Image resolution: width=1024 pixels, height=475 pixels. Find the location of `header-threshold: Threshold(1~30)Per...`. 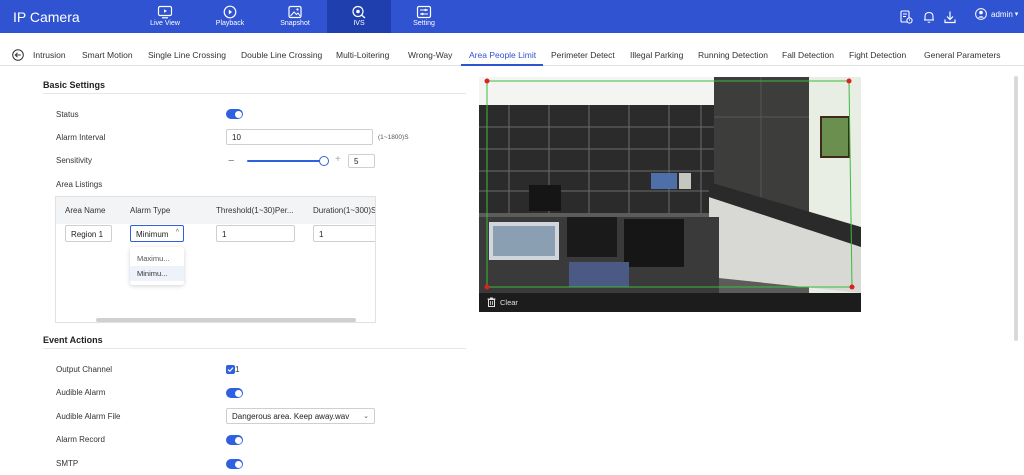

header-threshold: Threshold(1~30)Per... is located at coordinates (255, 210).